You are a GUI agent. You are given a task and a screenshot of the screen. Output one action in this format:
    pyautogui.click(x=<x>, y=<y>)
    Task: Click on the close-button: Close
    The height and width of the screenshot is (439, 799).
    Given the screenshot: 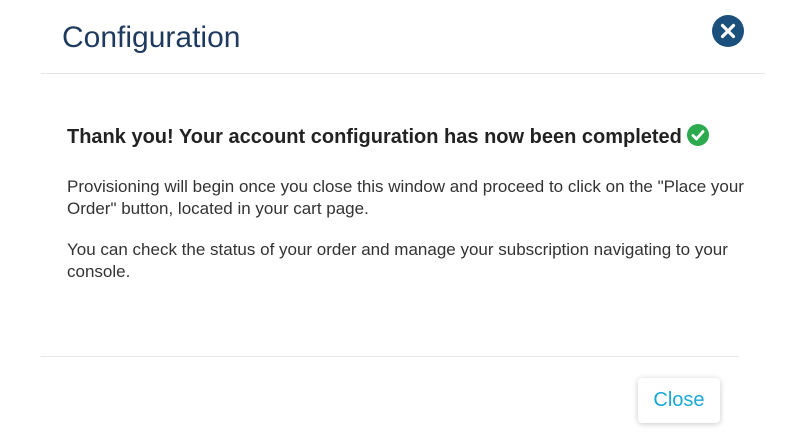 What is the action you would take?
    pyautogui.click(x=679, y=400)
    